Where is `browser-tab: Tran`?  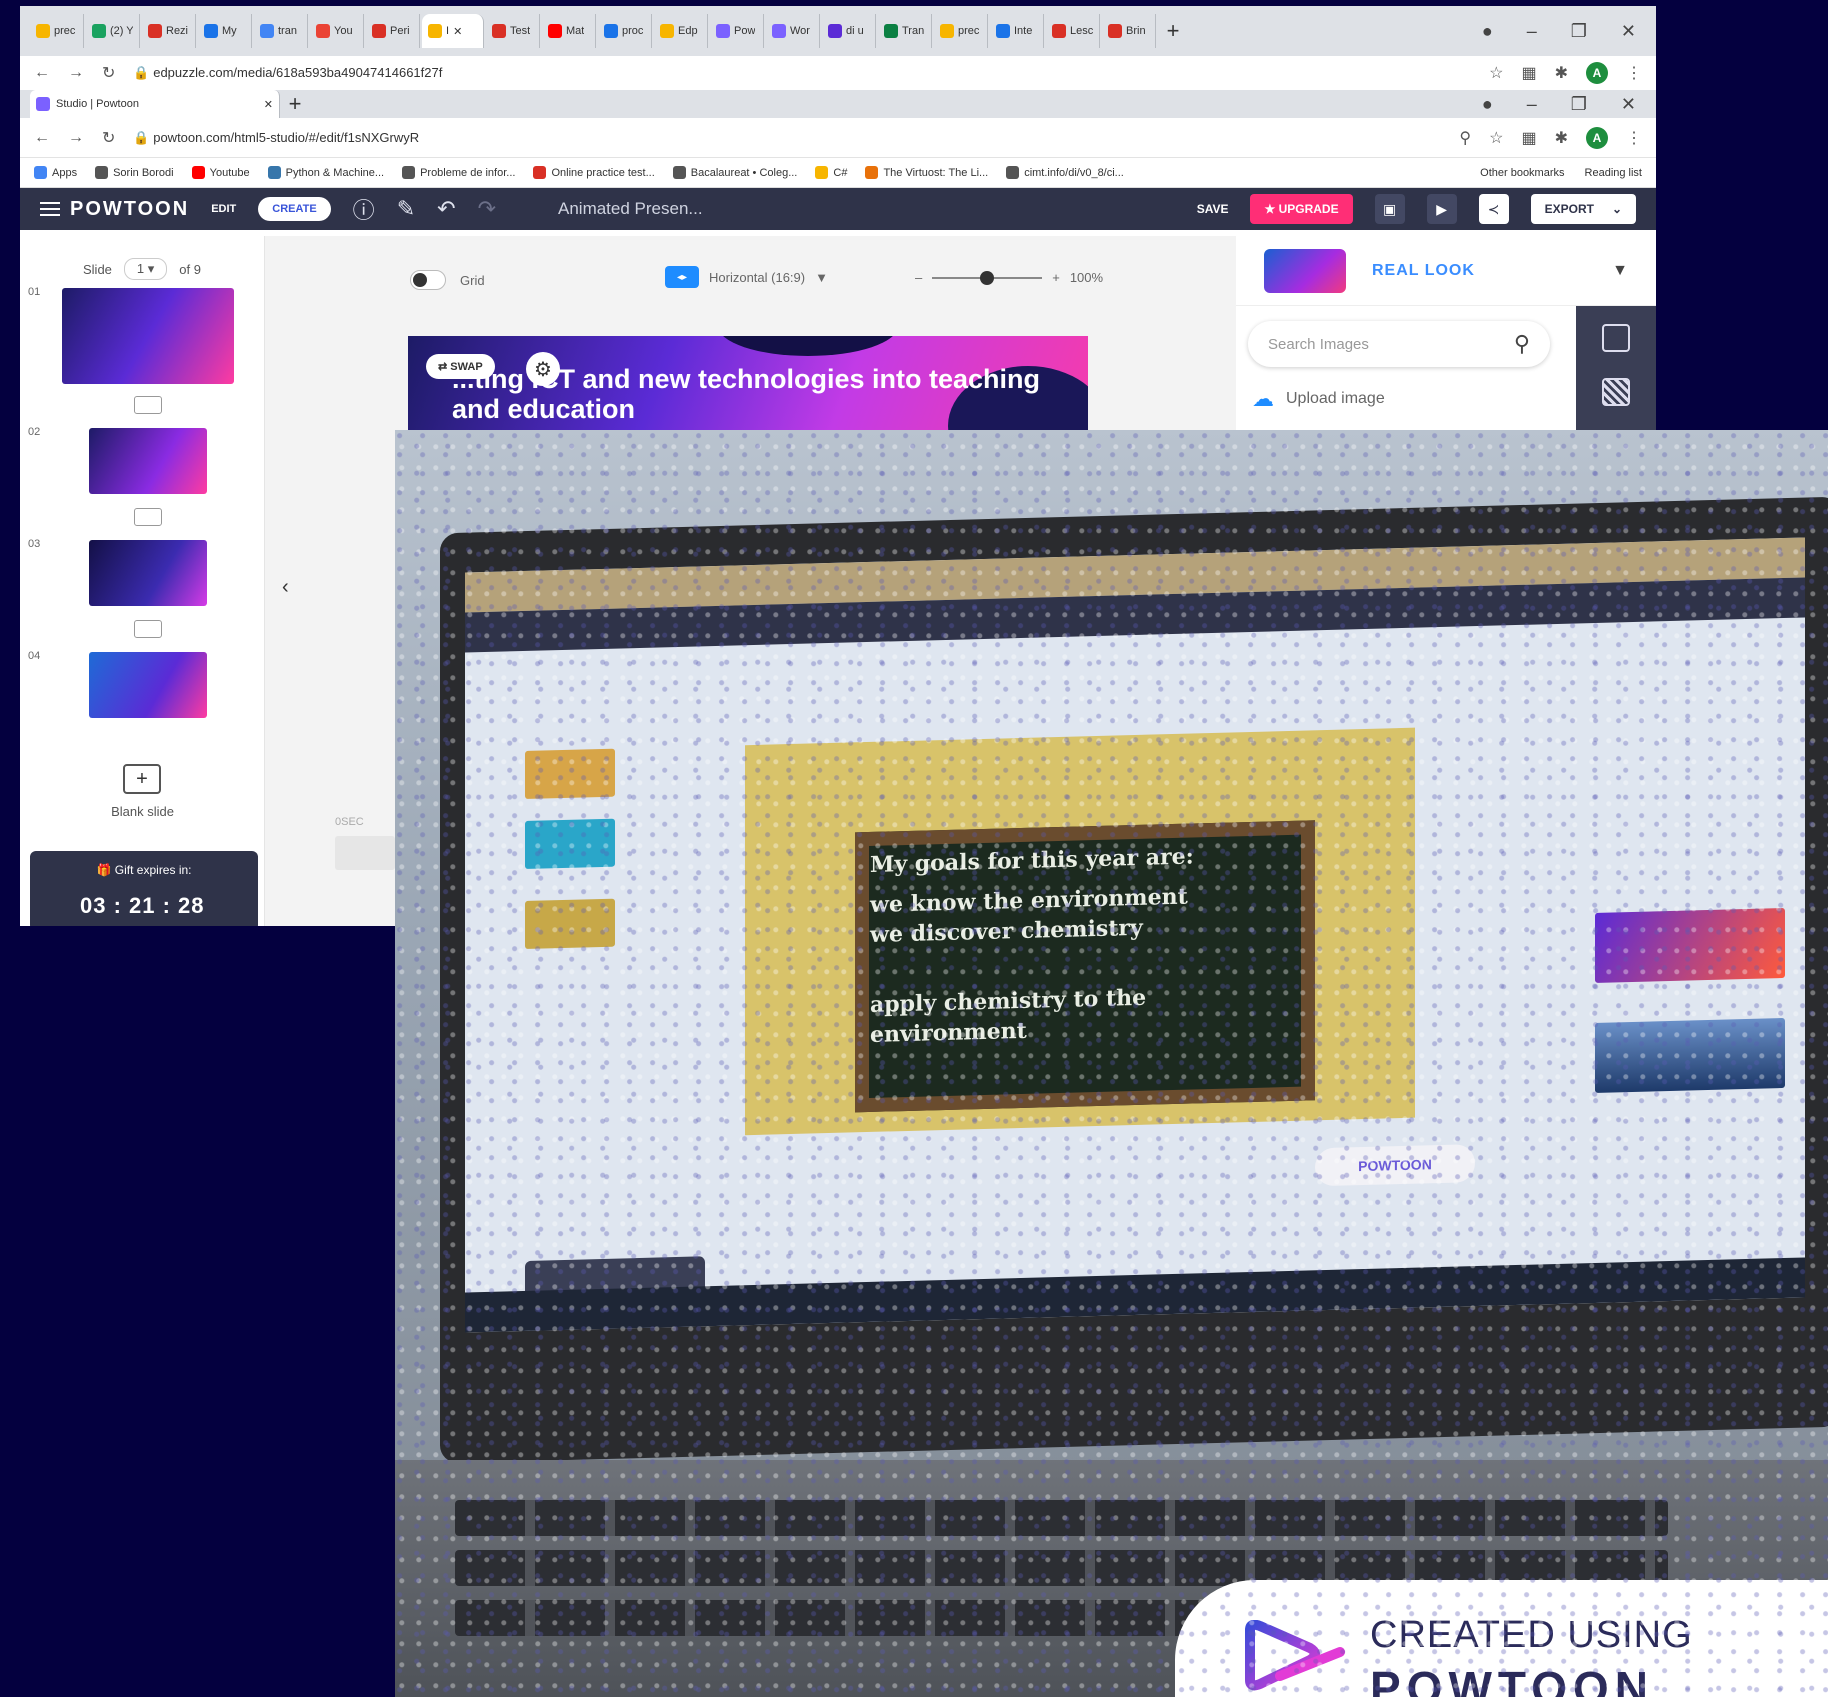 browser-tab: Tran is located at coordinates (905, 31).